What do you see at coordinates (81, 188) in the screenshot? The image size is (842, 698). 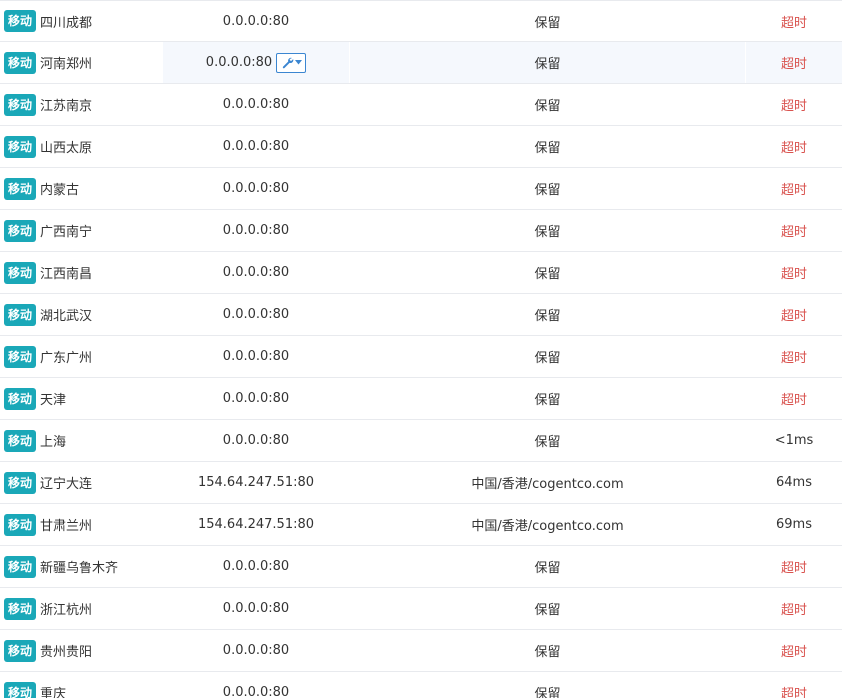 I see `node-cell: 移动 内蒙古` at bounding box center [81, 188].